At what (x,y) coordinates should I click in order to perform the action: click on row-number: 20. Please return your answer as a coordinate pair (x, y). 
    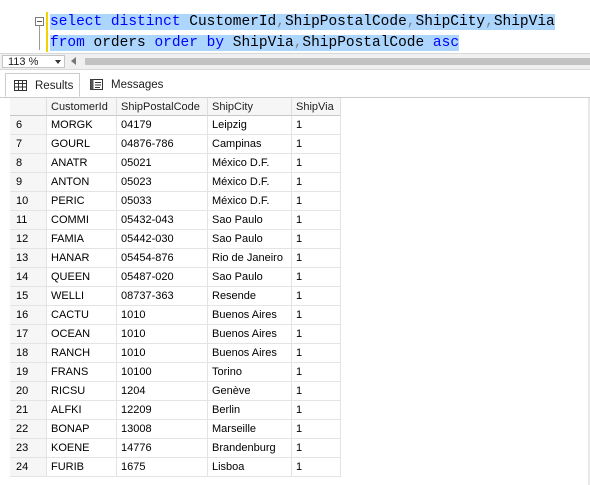
    Looking at the image, I should click on (28, 391).